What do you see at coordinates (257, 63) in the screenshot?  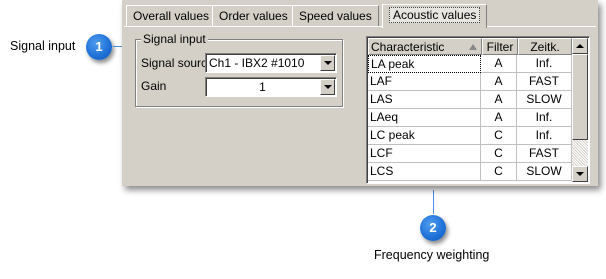 I see `signal-source-value: Ch1 - IBX2 #1010` at bounding box center [257, 63].